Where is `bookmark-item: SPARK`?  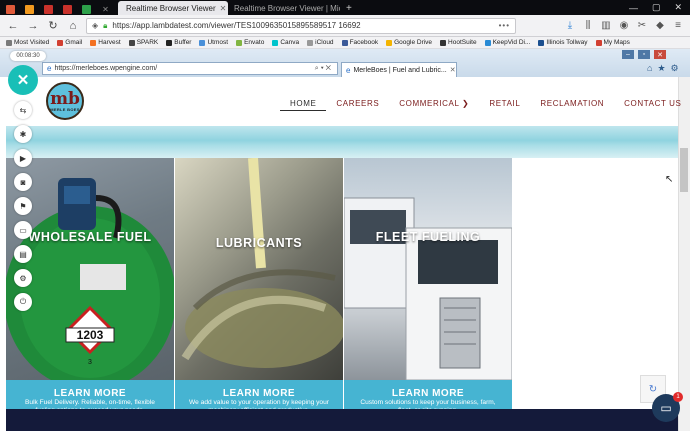
bookmark-item: SPARK is located at coordinates (143, 42).